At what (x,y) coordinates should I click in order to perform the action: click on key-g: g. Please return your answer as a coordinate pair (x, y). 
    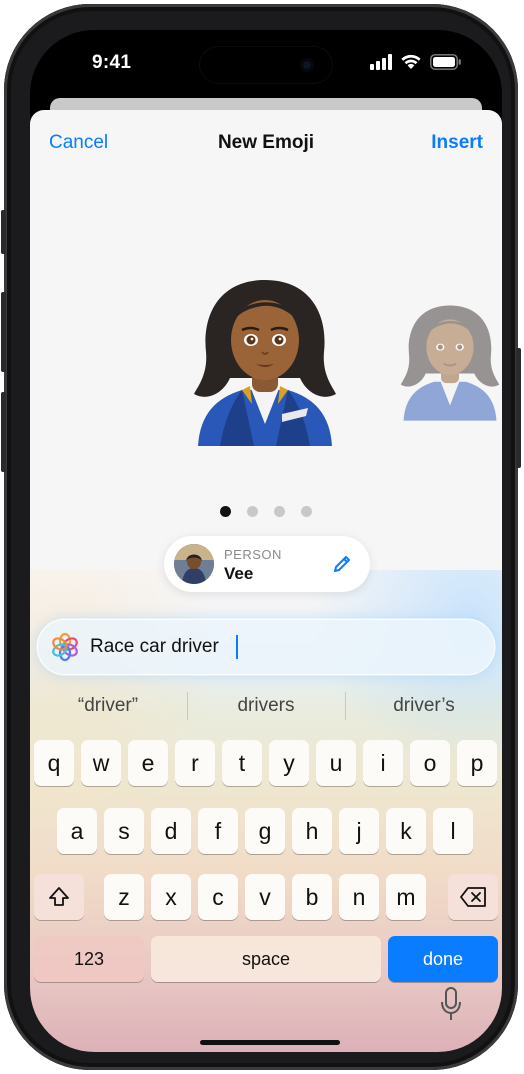
    Looking at the image, I should click on (265, 831).